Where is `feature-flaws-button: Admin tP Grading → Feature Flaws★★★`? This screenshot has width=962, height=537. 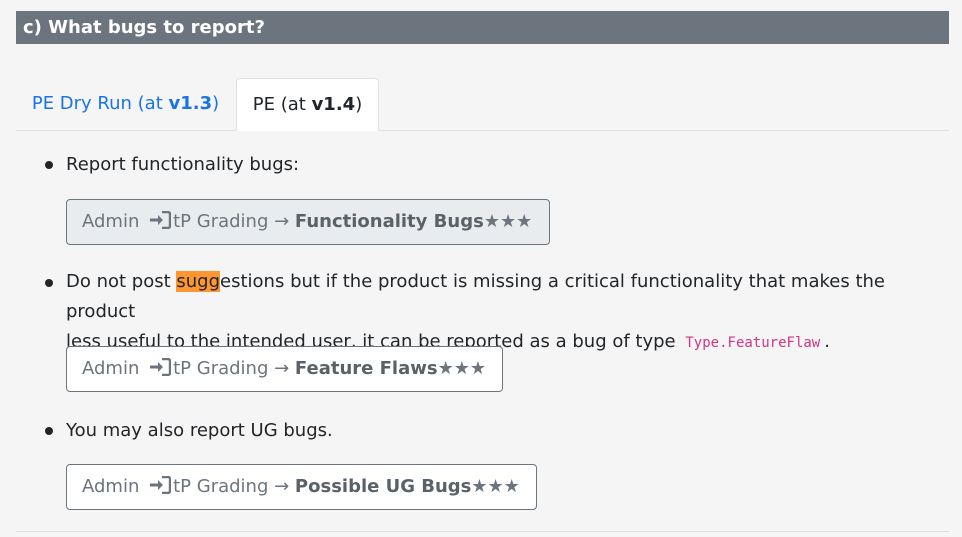 feature-flaws-button: Admin tP Grading → Feature Flaws★★★ is located at coordinates (284, 369).